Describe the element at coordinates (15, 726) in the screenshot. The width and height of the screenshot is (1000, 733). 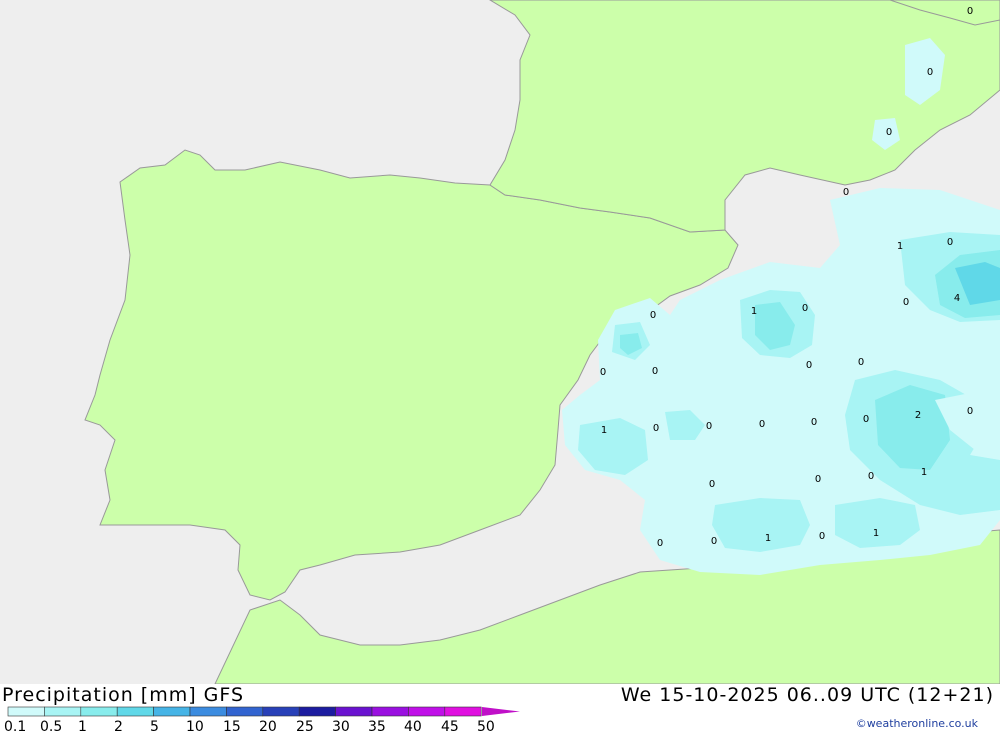
I see `legend-label: 0.1` at that location.